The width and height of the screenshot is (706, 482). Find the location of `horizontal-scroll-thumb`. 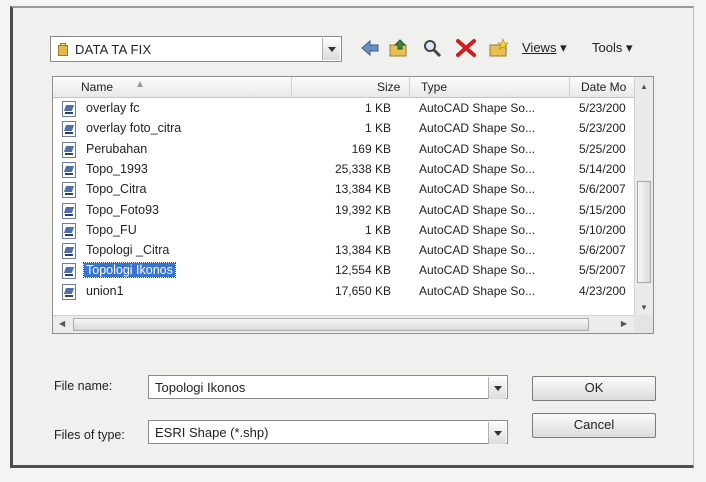

horizontal-scroll-thumb is located at coordinates (331, 324).